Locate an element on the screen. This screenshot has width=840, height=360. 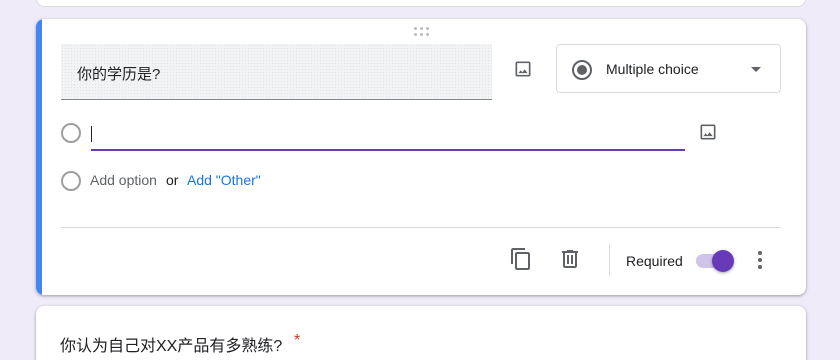
add-other-button: Add "Other" is located at coordinates (224, 180).